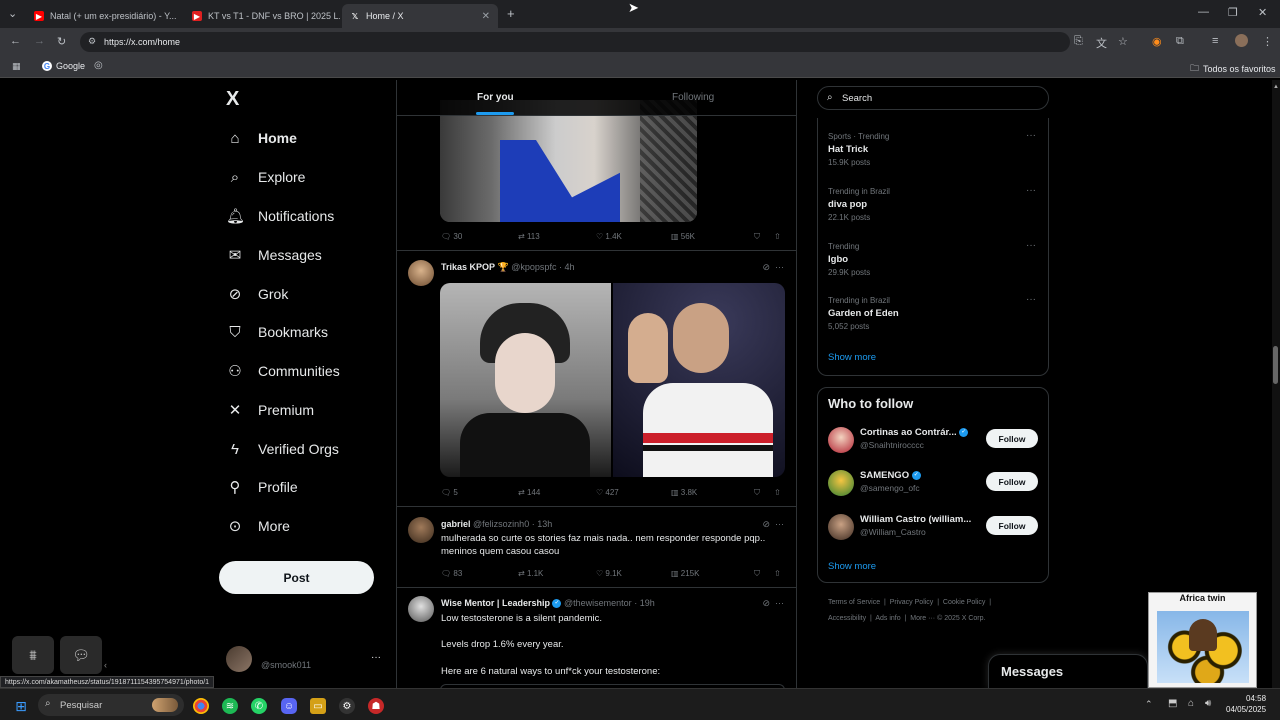 This screenshot has height=720, width=1280. Describe the element at coordinates (569, 267) in the screenshot. I see `tweet-time: 4h` at that location.